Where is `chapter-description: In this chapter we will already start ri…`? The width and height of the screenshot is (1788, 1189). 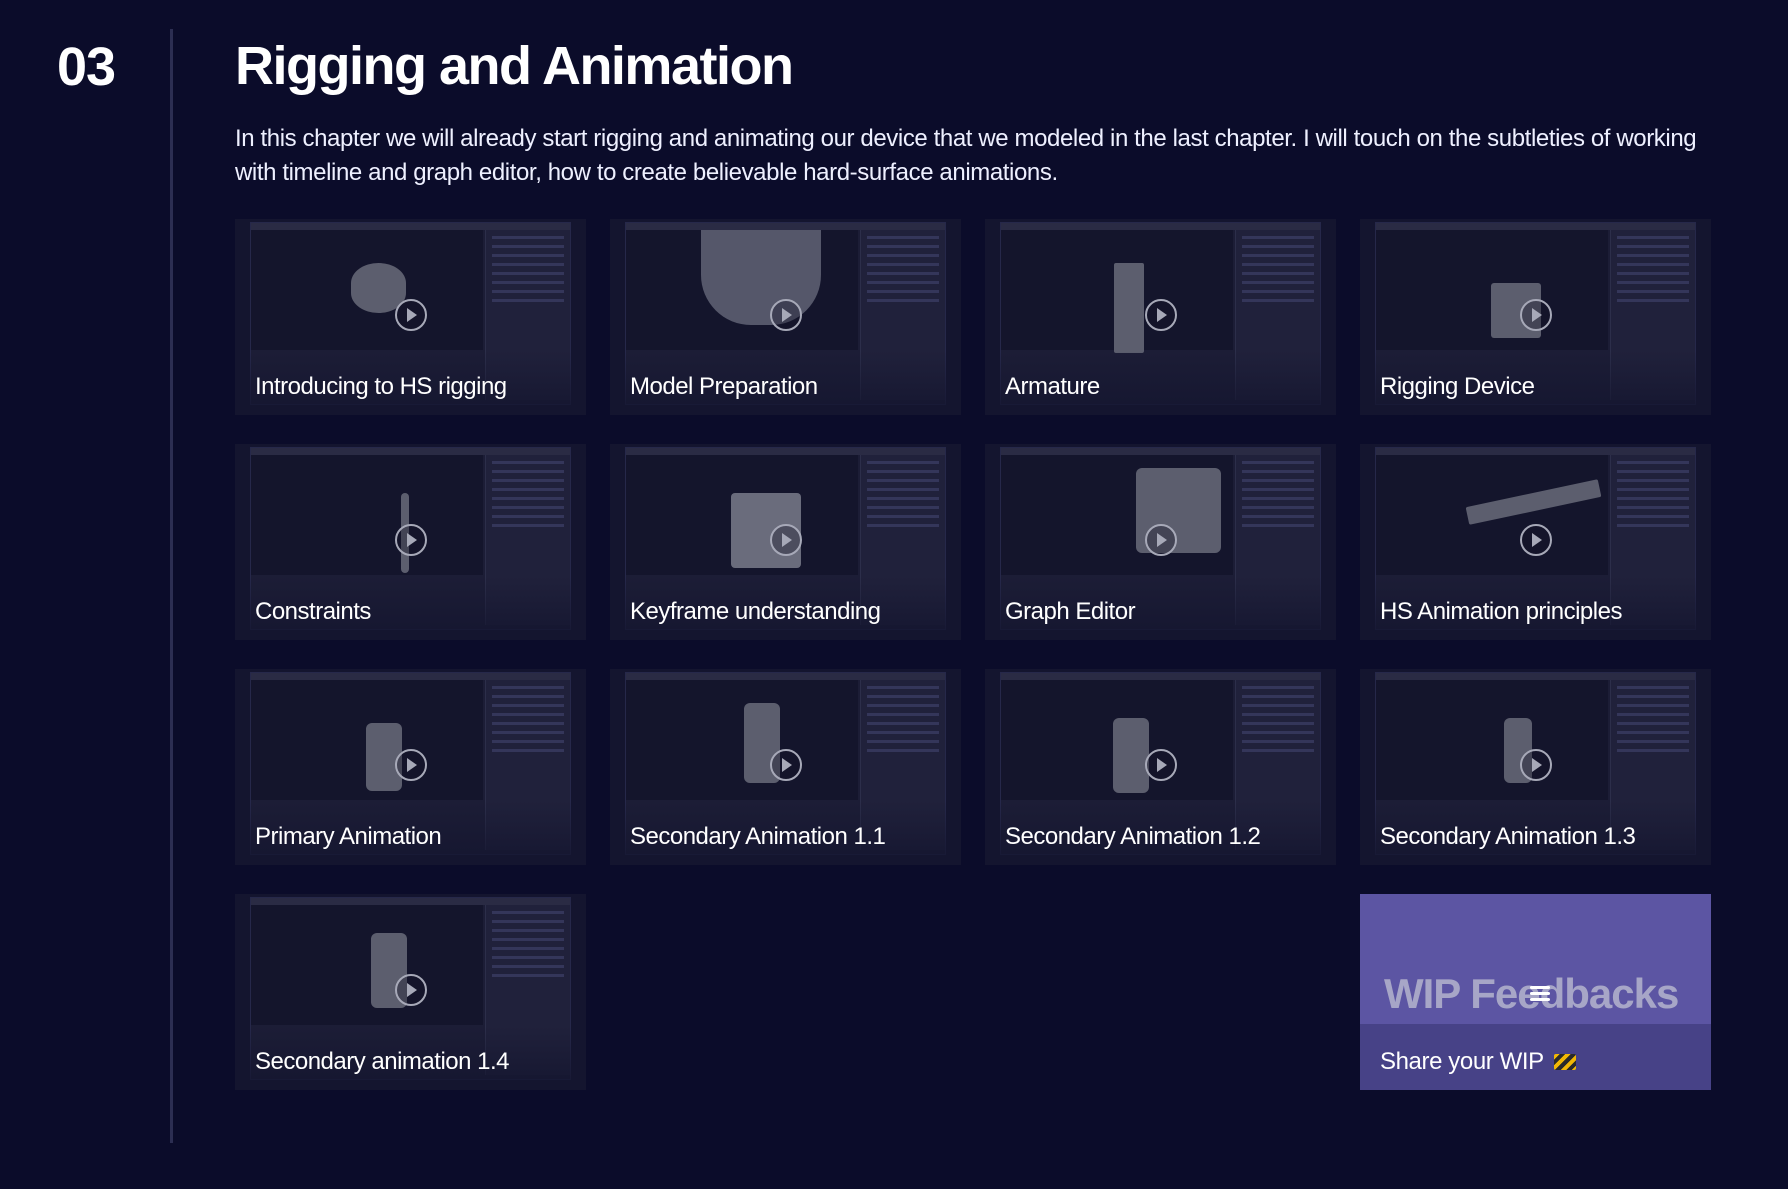 chapter-description: In this chapter we will already start ri… is located at coordinates (966, 155).